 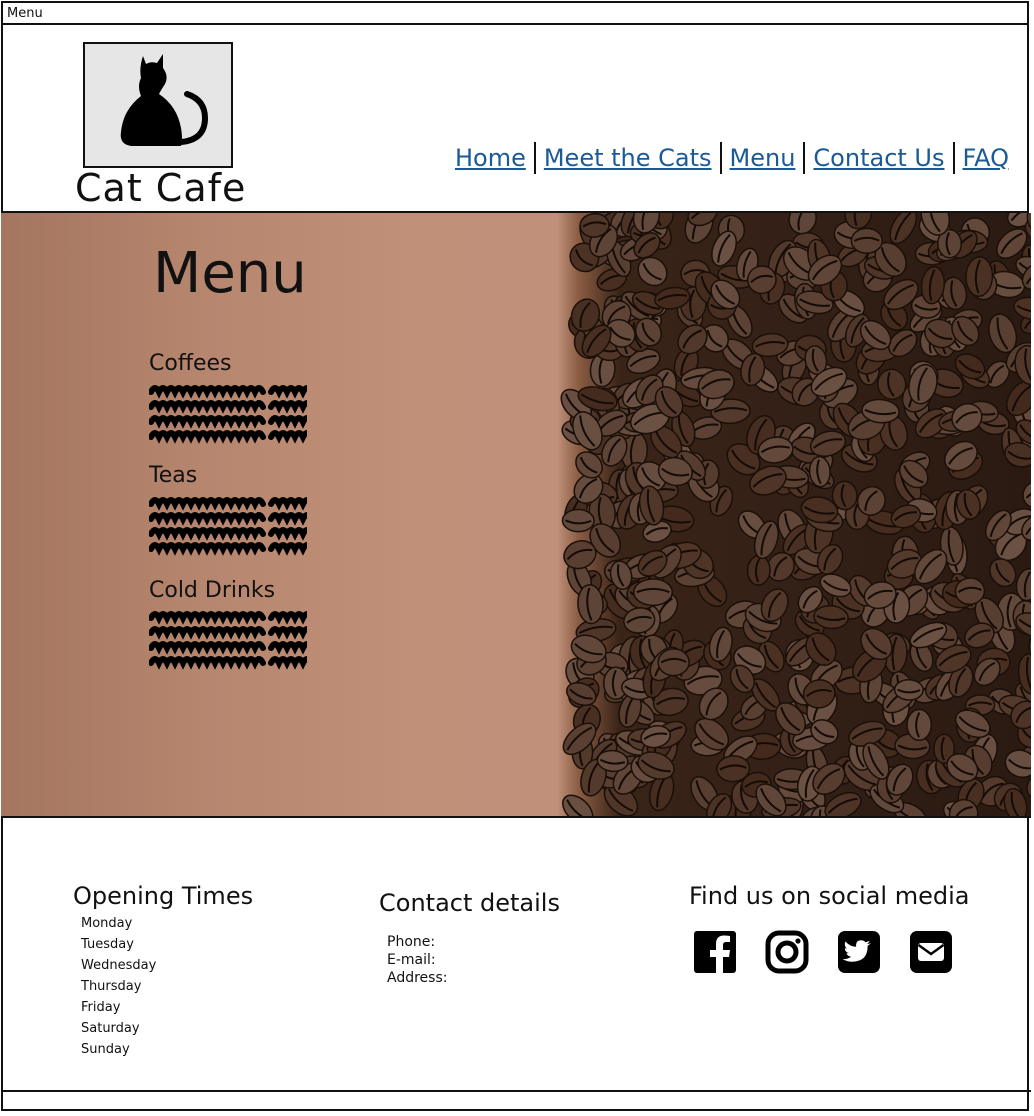 I want to click on nav-faq: FAQ, so click(x=986, y=158).